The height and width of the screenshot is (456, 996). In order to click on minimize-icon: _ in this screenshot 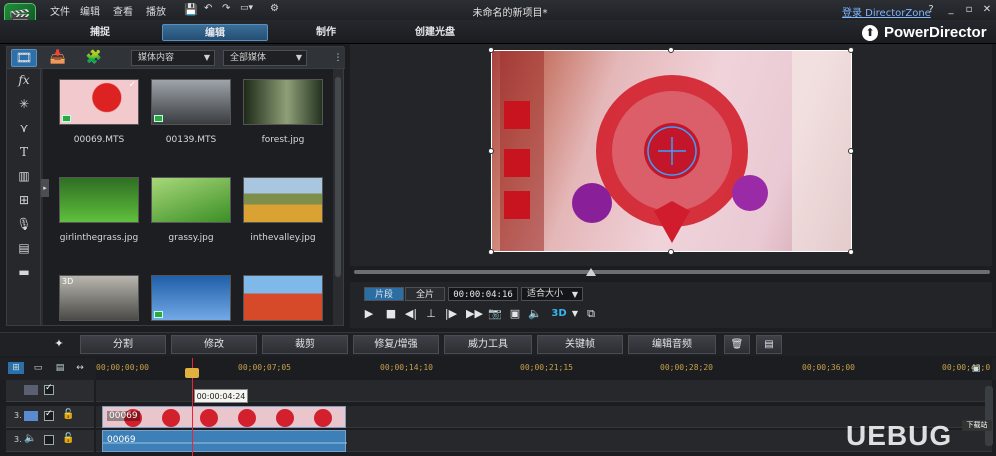, I will do `click(951, 9)`.